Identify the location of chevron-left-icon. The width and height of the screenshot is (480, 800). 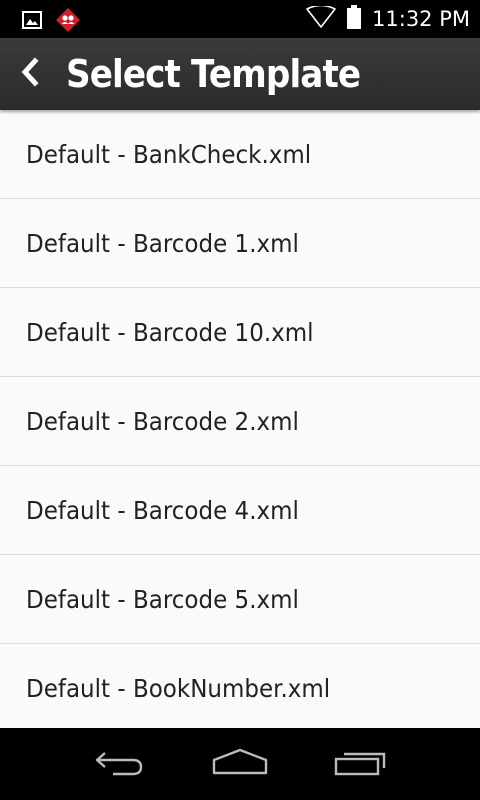
(30, 74).